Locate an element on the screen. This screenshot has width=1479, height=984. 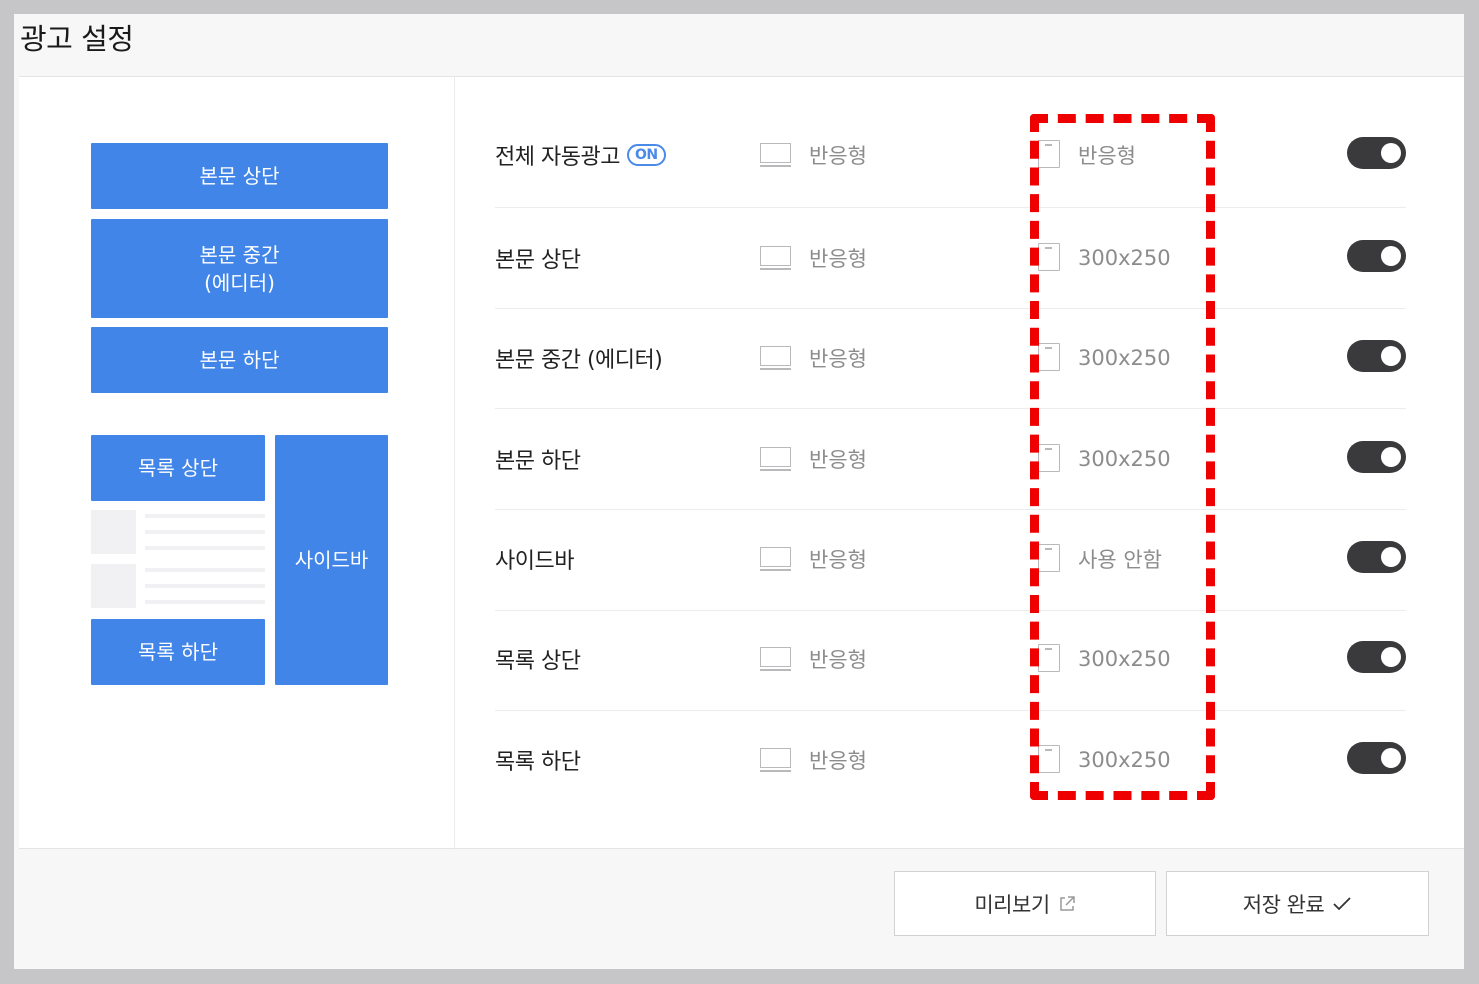
ad-row-list-bottom: 목록 하단 반응형 300x250 is located at coordinates (950, 759).